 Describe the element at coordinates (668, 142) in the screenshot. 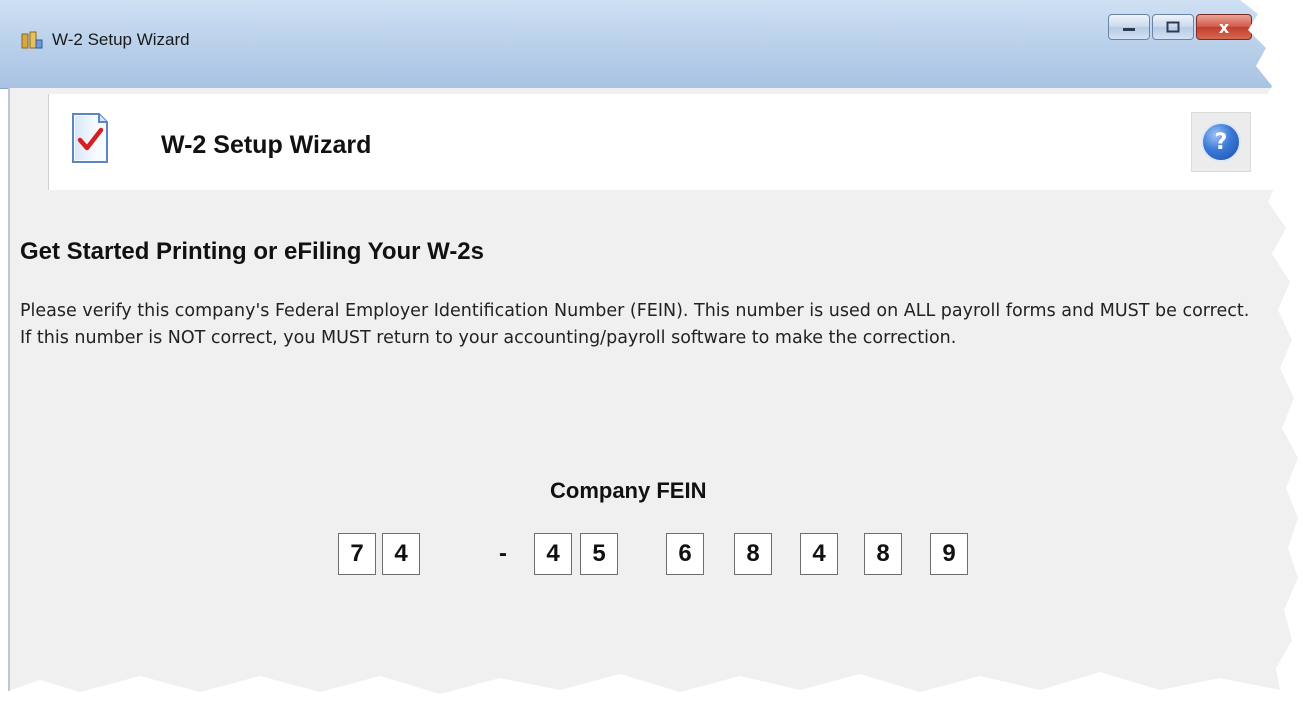

I see `wizard-header-panel: W-2 Setup Wizard ?` at that location.